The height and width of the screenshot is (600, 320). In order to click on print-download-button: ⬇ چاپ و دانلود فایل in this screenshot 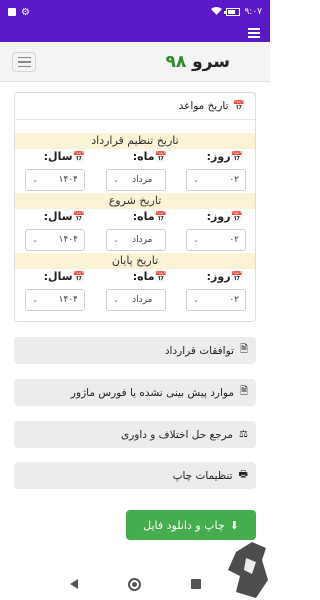, I will do `click(191, 525)`.